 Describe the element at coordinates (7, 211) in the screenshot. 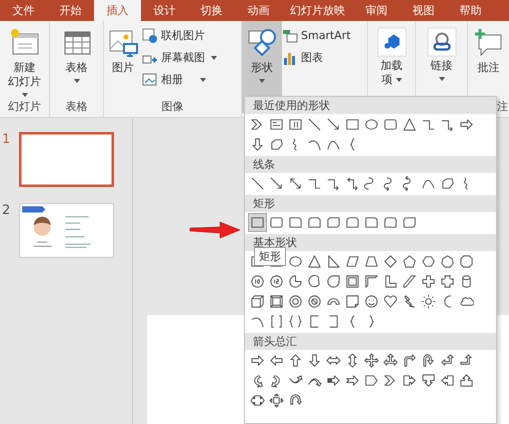

I see `slide-number: 2` at that location.